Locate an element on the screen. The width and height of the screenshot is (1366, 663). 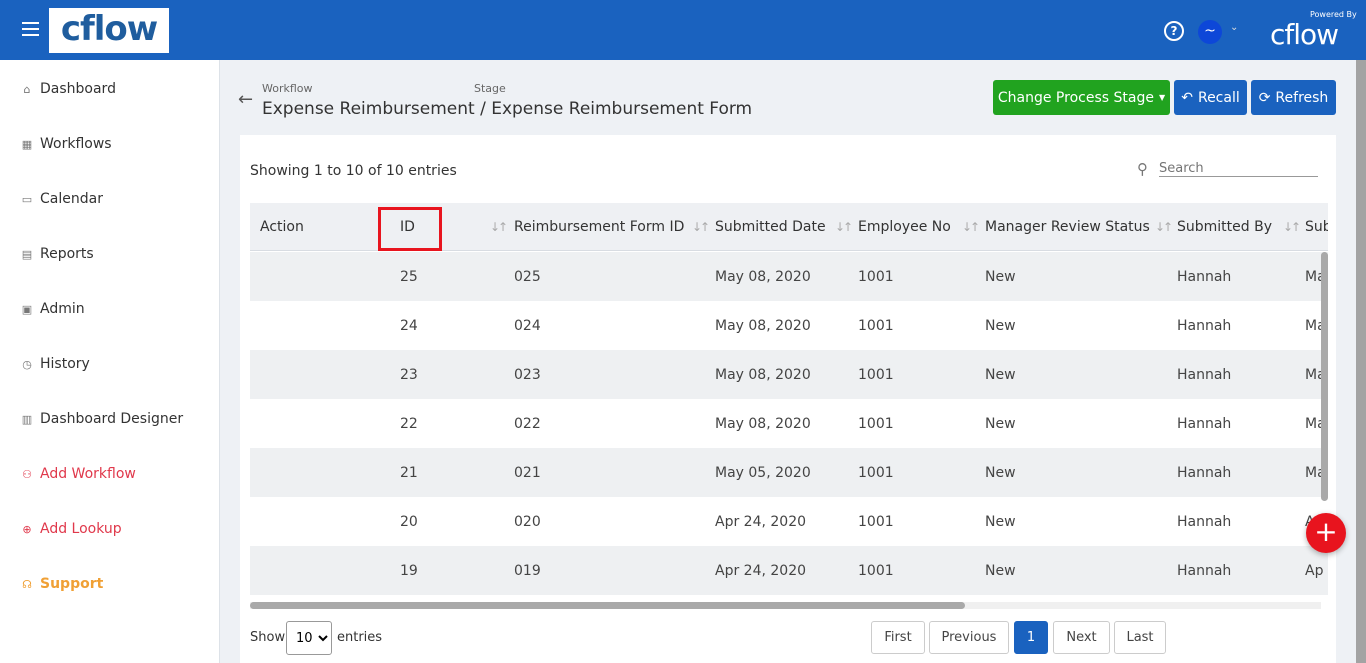
table-row: 25 025 May 08, 2020 1001 New Hannah Ma is located at coordinates (789, 276).